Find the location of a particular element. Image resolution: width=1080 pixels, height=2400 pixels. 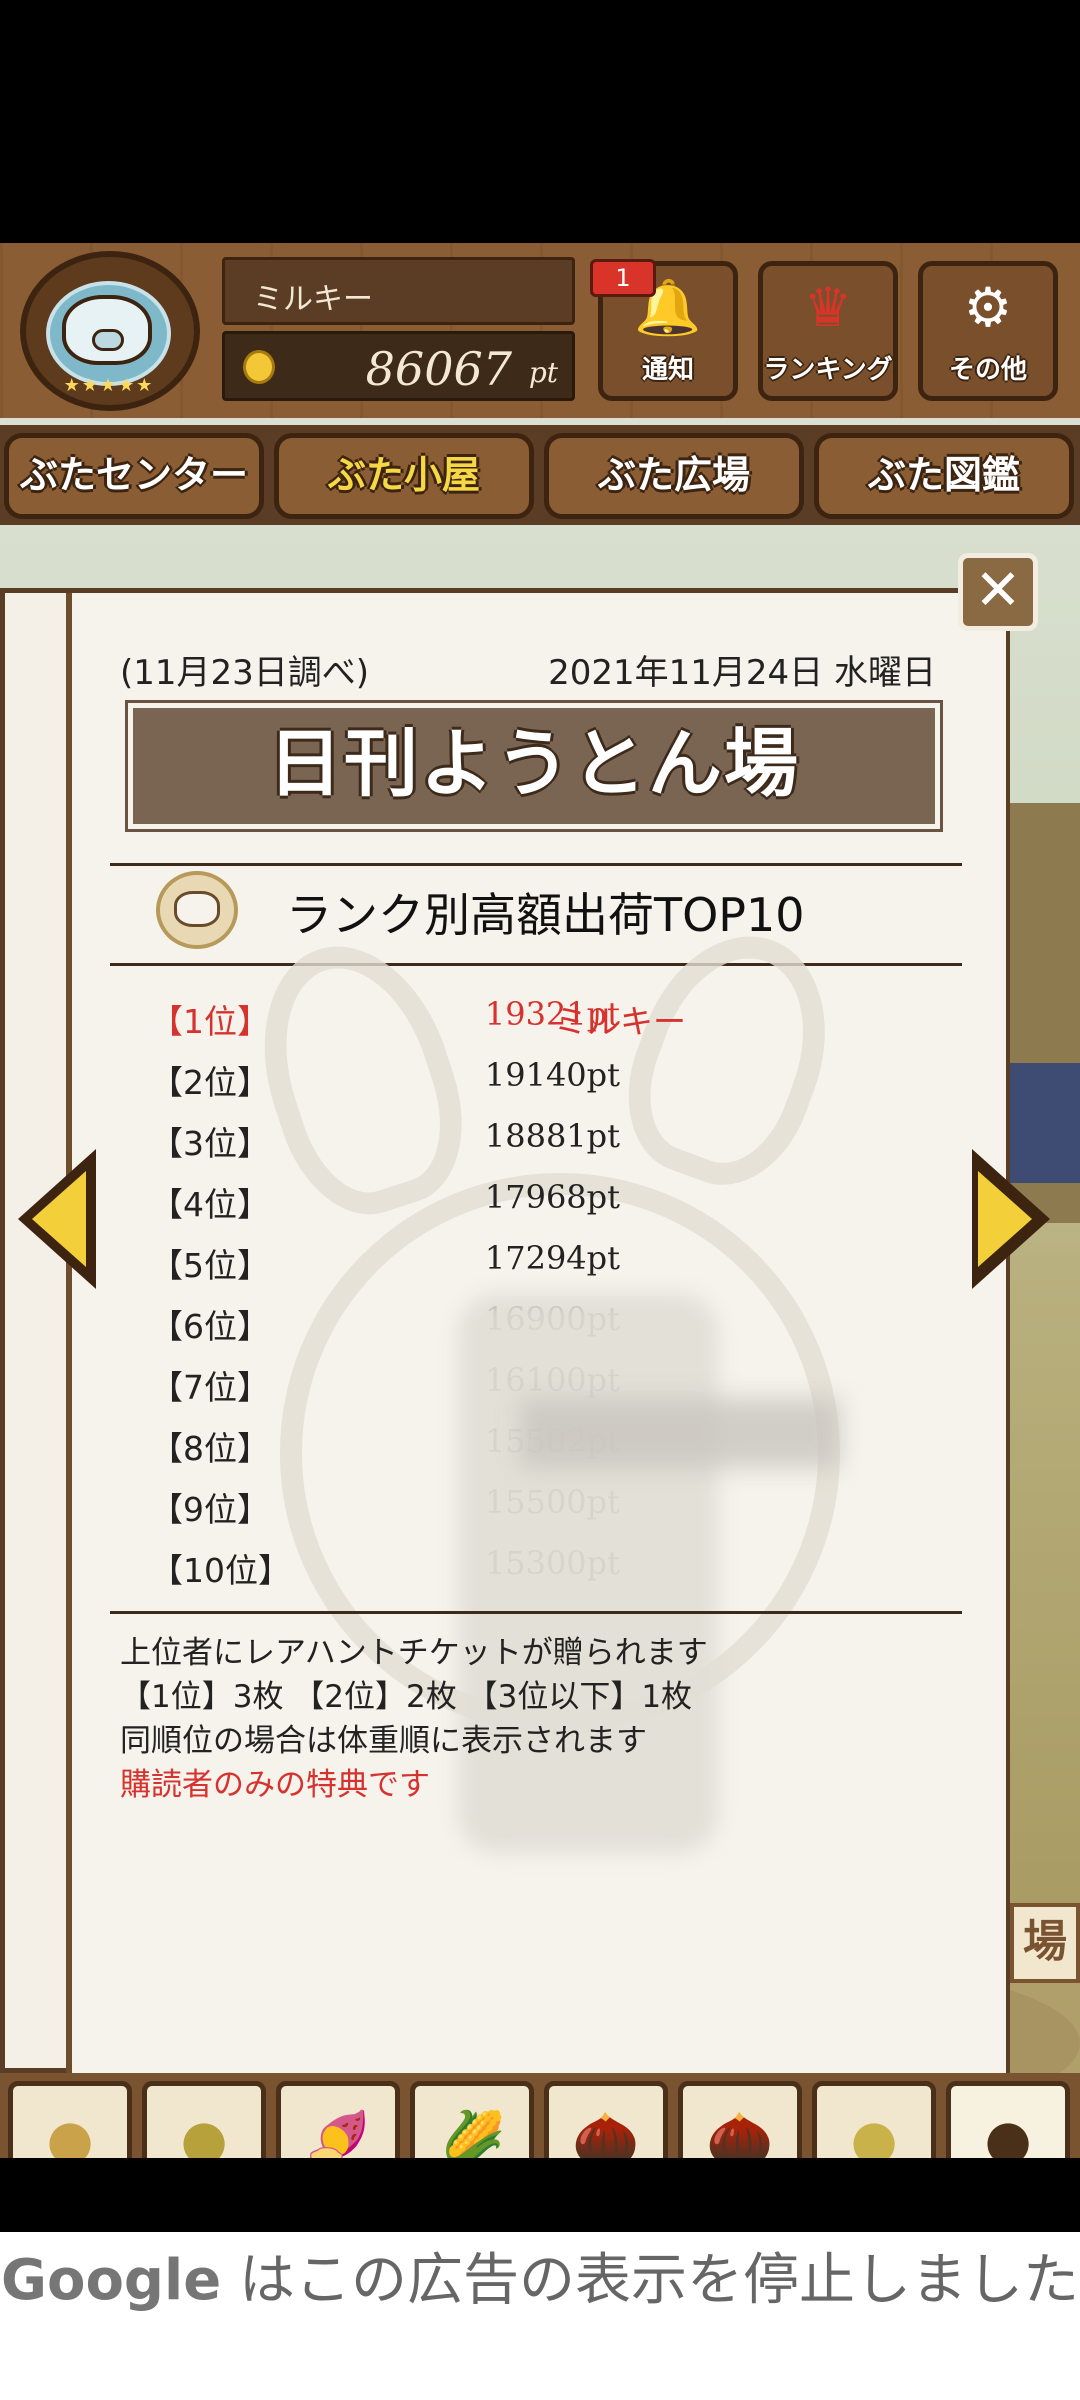

rank-label: 【7位】 is located at coordinates (210, 1387).